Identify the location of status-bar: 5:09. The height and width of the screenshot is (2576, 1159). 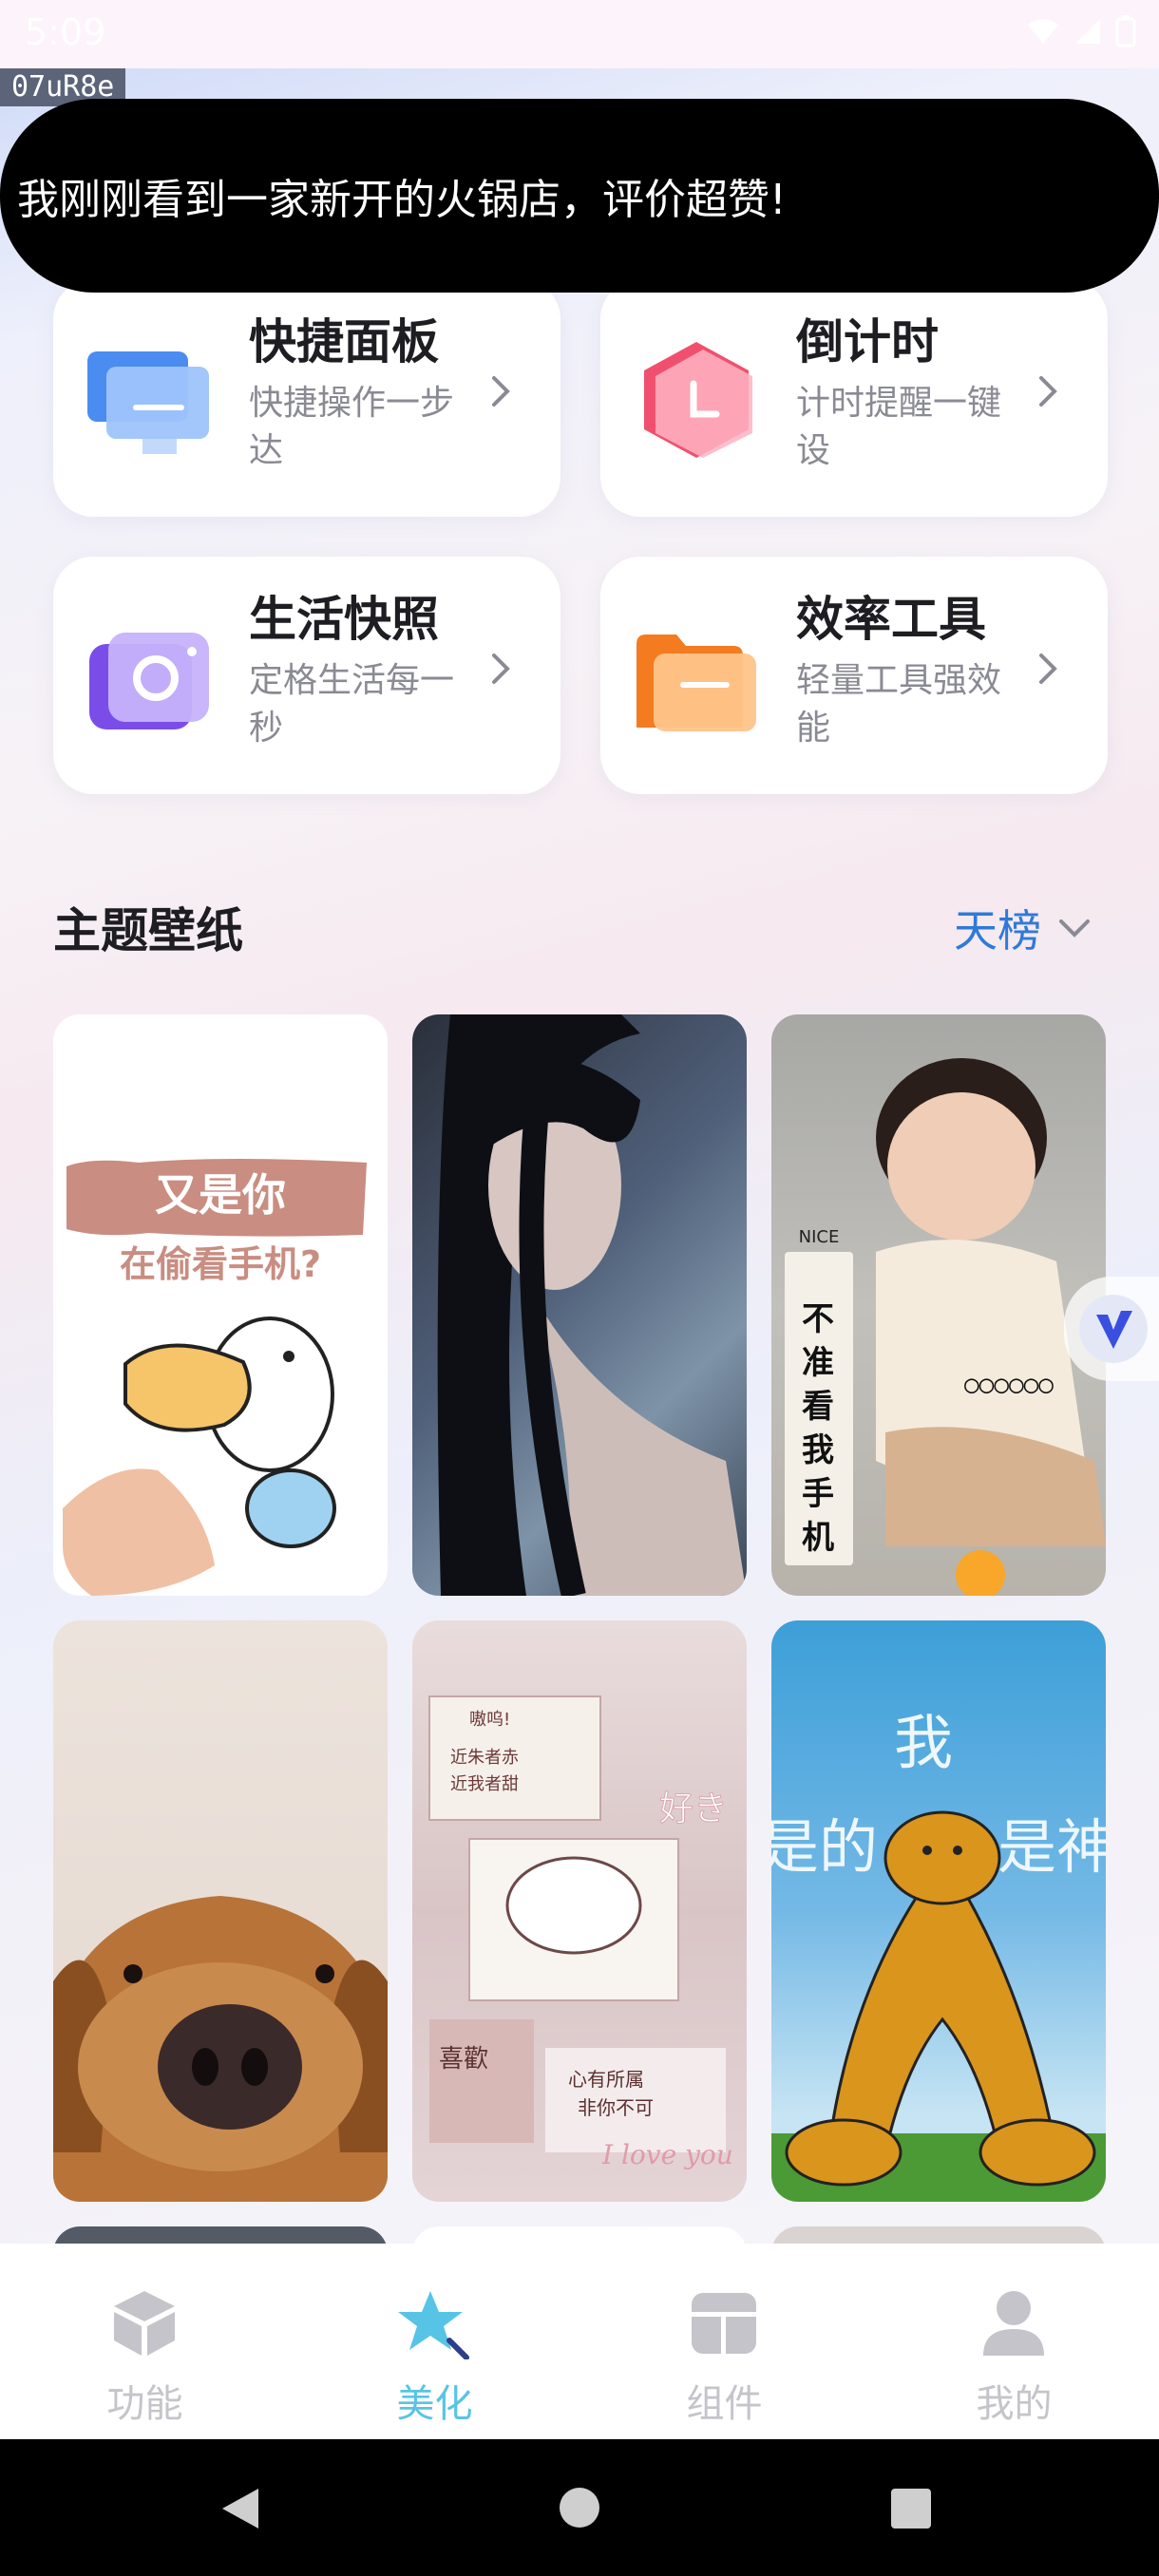
(579, 34).